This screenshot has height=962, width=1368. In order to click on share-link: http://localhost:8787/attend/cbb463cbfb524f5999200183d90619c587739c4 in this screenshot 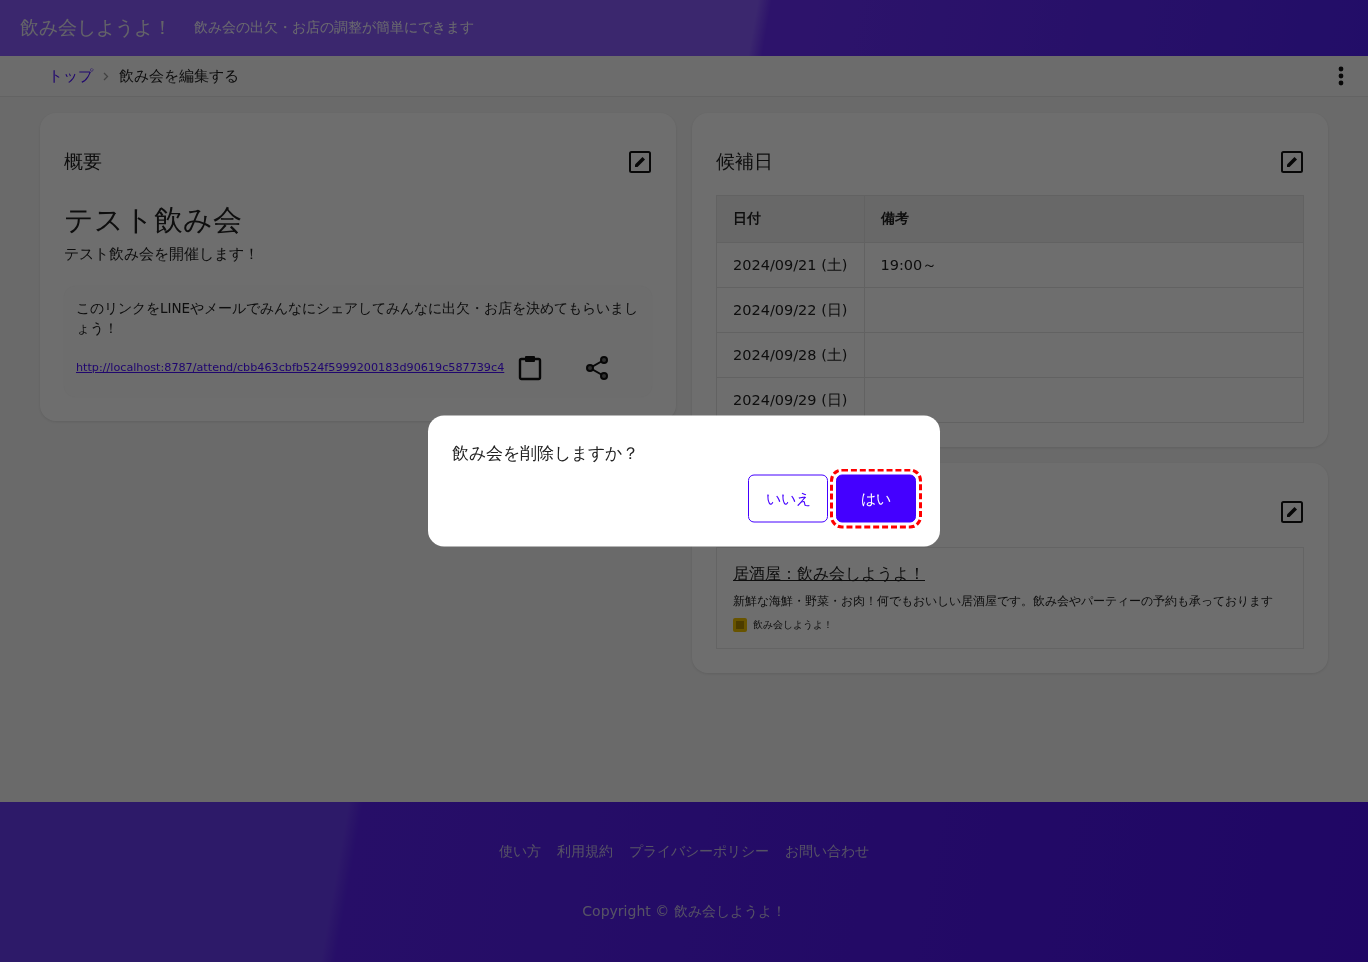, I will do `click(290, 367)`.